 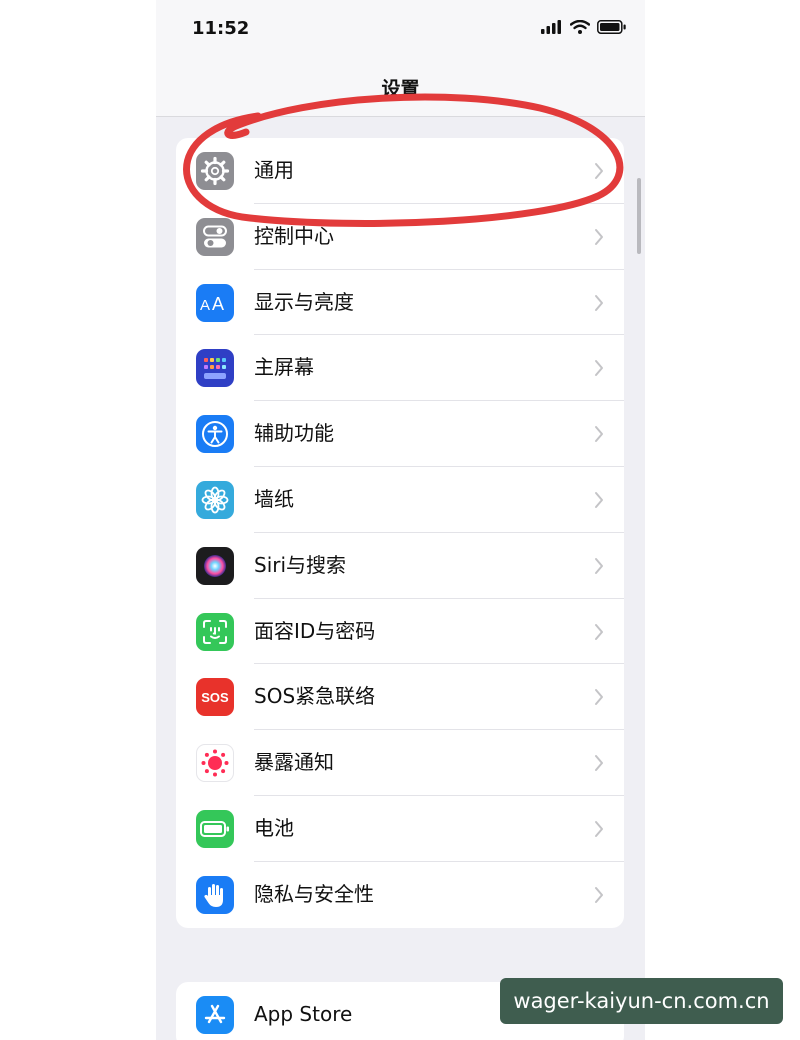 I want to click on siri-icon, so click(x=215, y=565).